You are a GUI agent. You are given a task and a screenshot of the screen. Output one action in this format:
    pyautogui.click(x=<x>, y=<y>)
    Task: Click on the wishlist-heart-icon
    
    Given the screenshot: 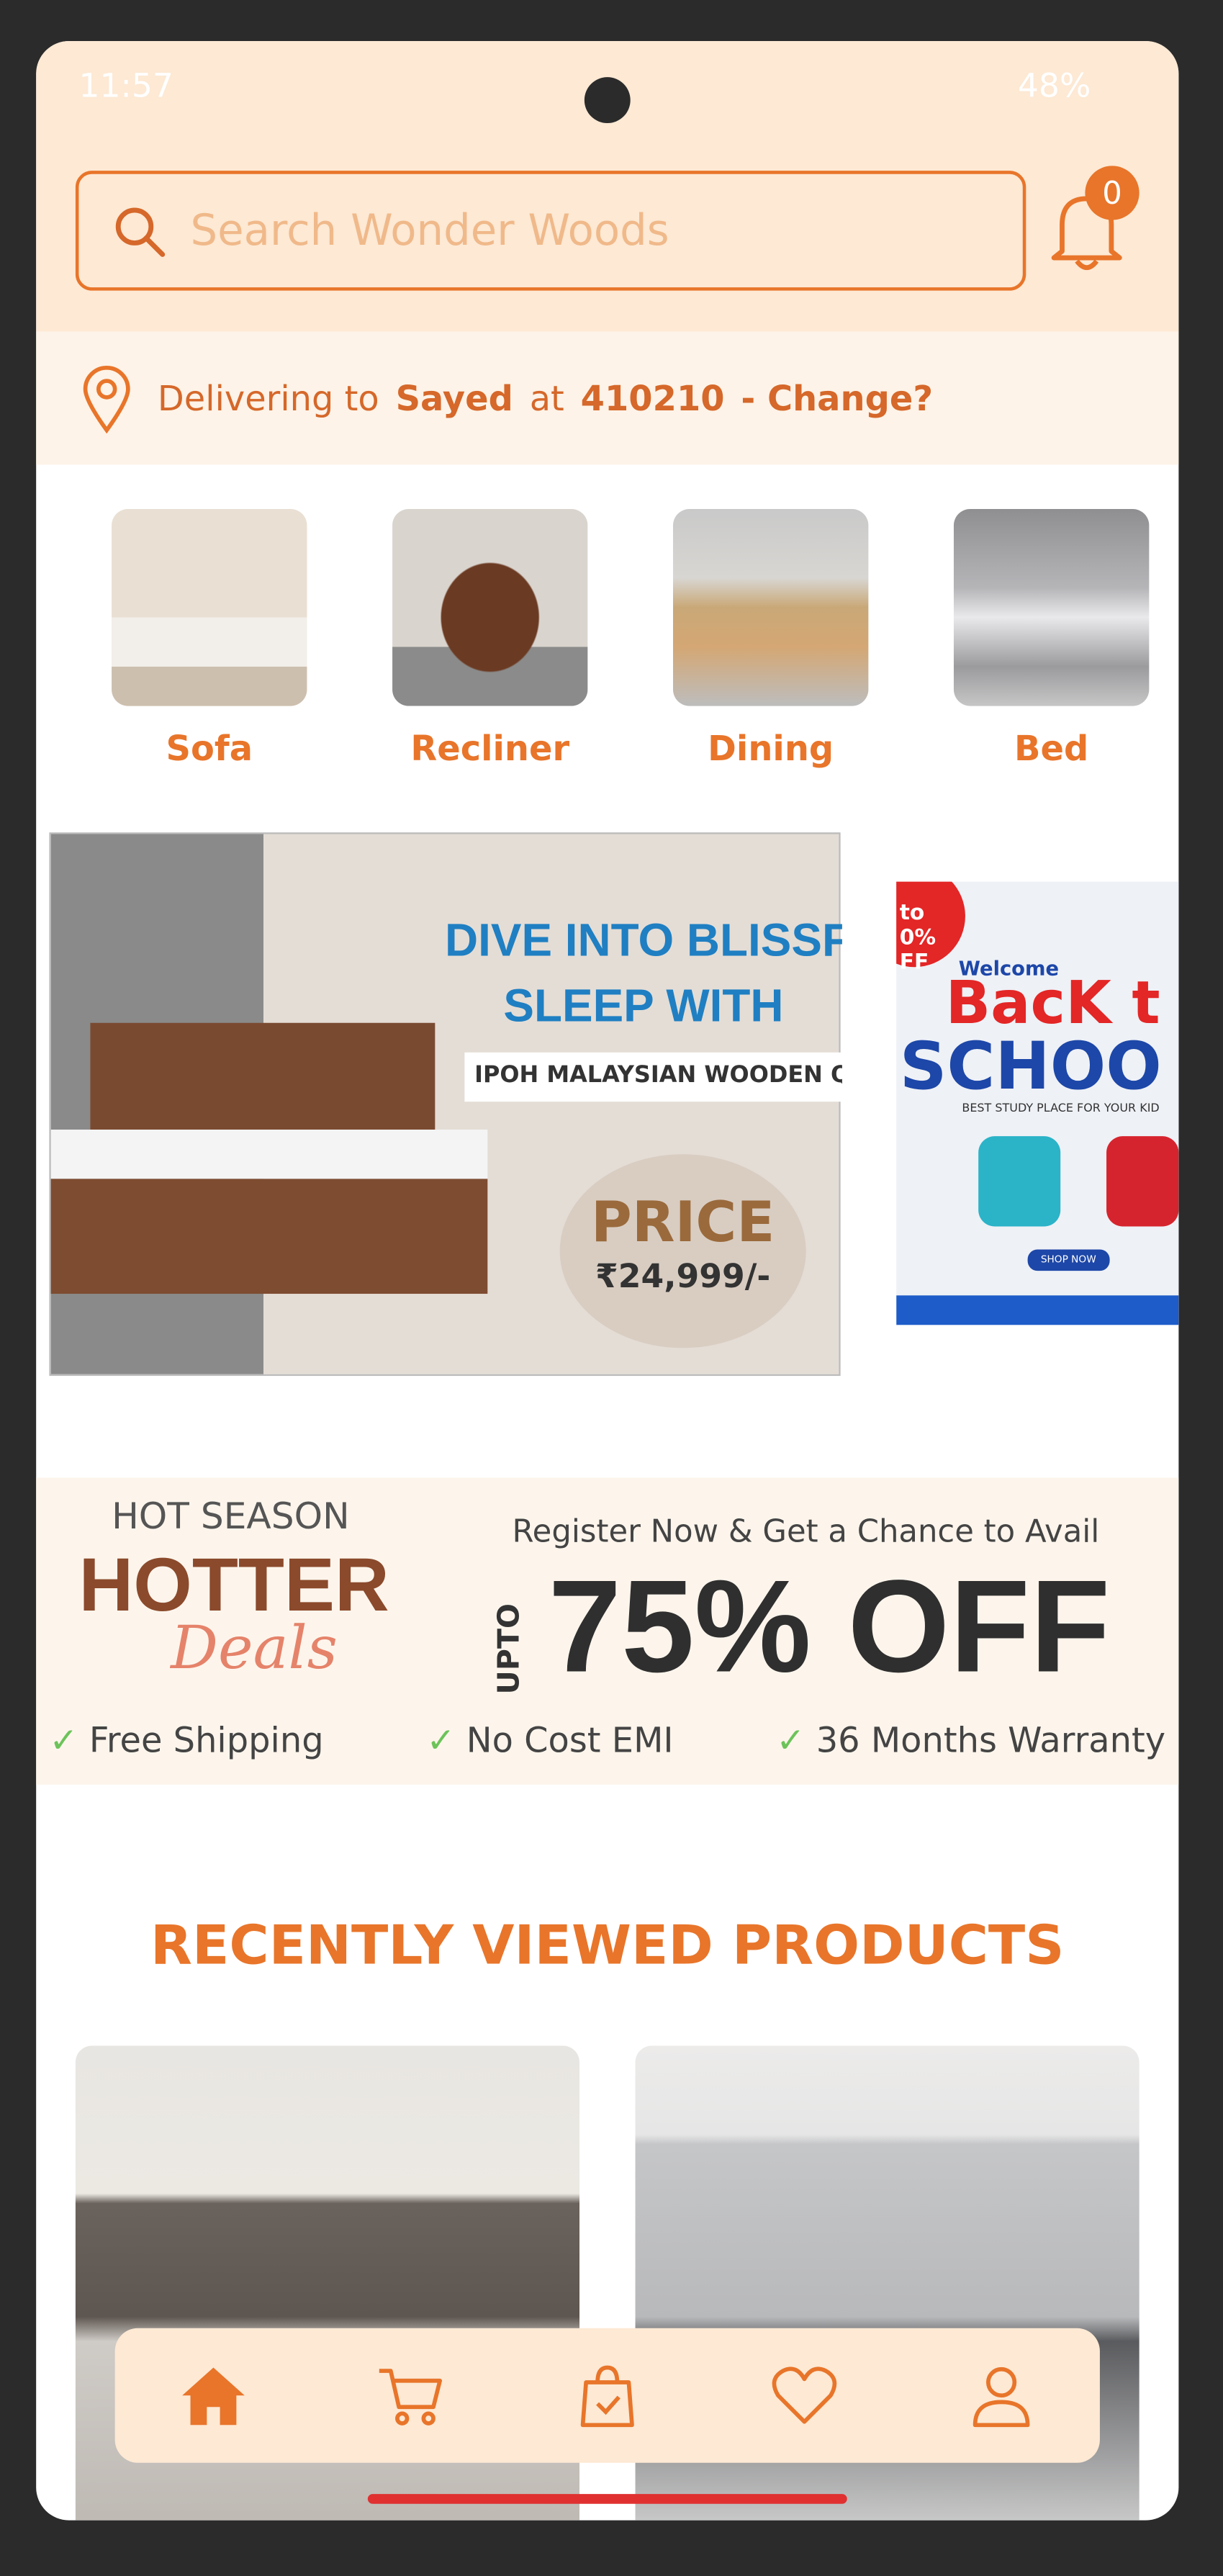 What is the action you would take?
    pyautogui.click(x=804, y=2395)
    